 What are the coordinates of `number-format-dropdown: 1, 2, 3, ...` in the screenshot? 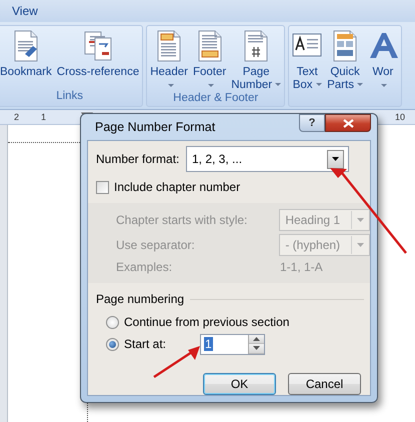 It's located at (267, 159).